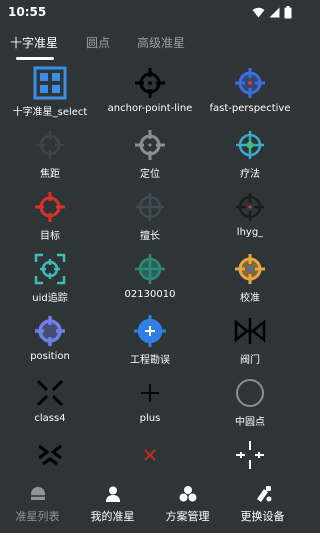  I want to click on calibrate-crosshair-icon, so click(250, 269).